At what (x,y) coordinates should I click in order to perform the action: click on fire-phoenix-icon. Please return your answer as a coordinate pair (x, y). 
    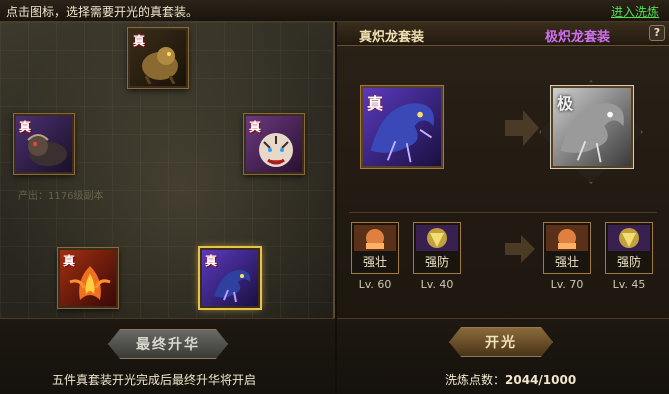
    Looking at the image, I should click on (90, 283).